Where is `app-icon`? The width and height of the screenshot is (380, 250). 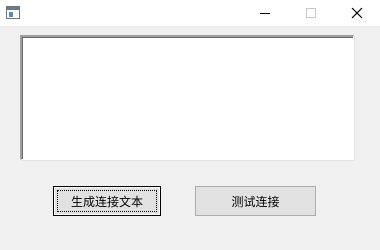
app-icon is located at coordinates (13, 12).